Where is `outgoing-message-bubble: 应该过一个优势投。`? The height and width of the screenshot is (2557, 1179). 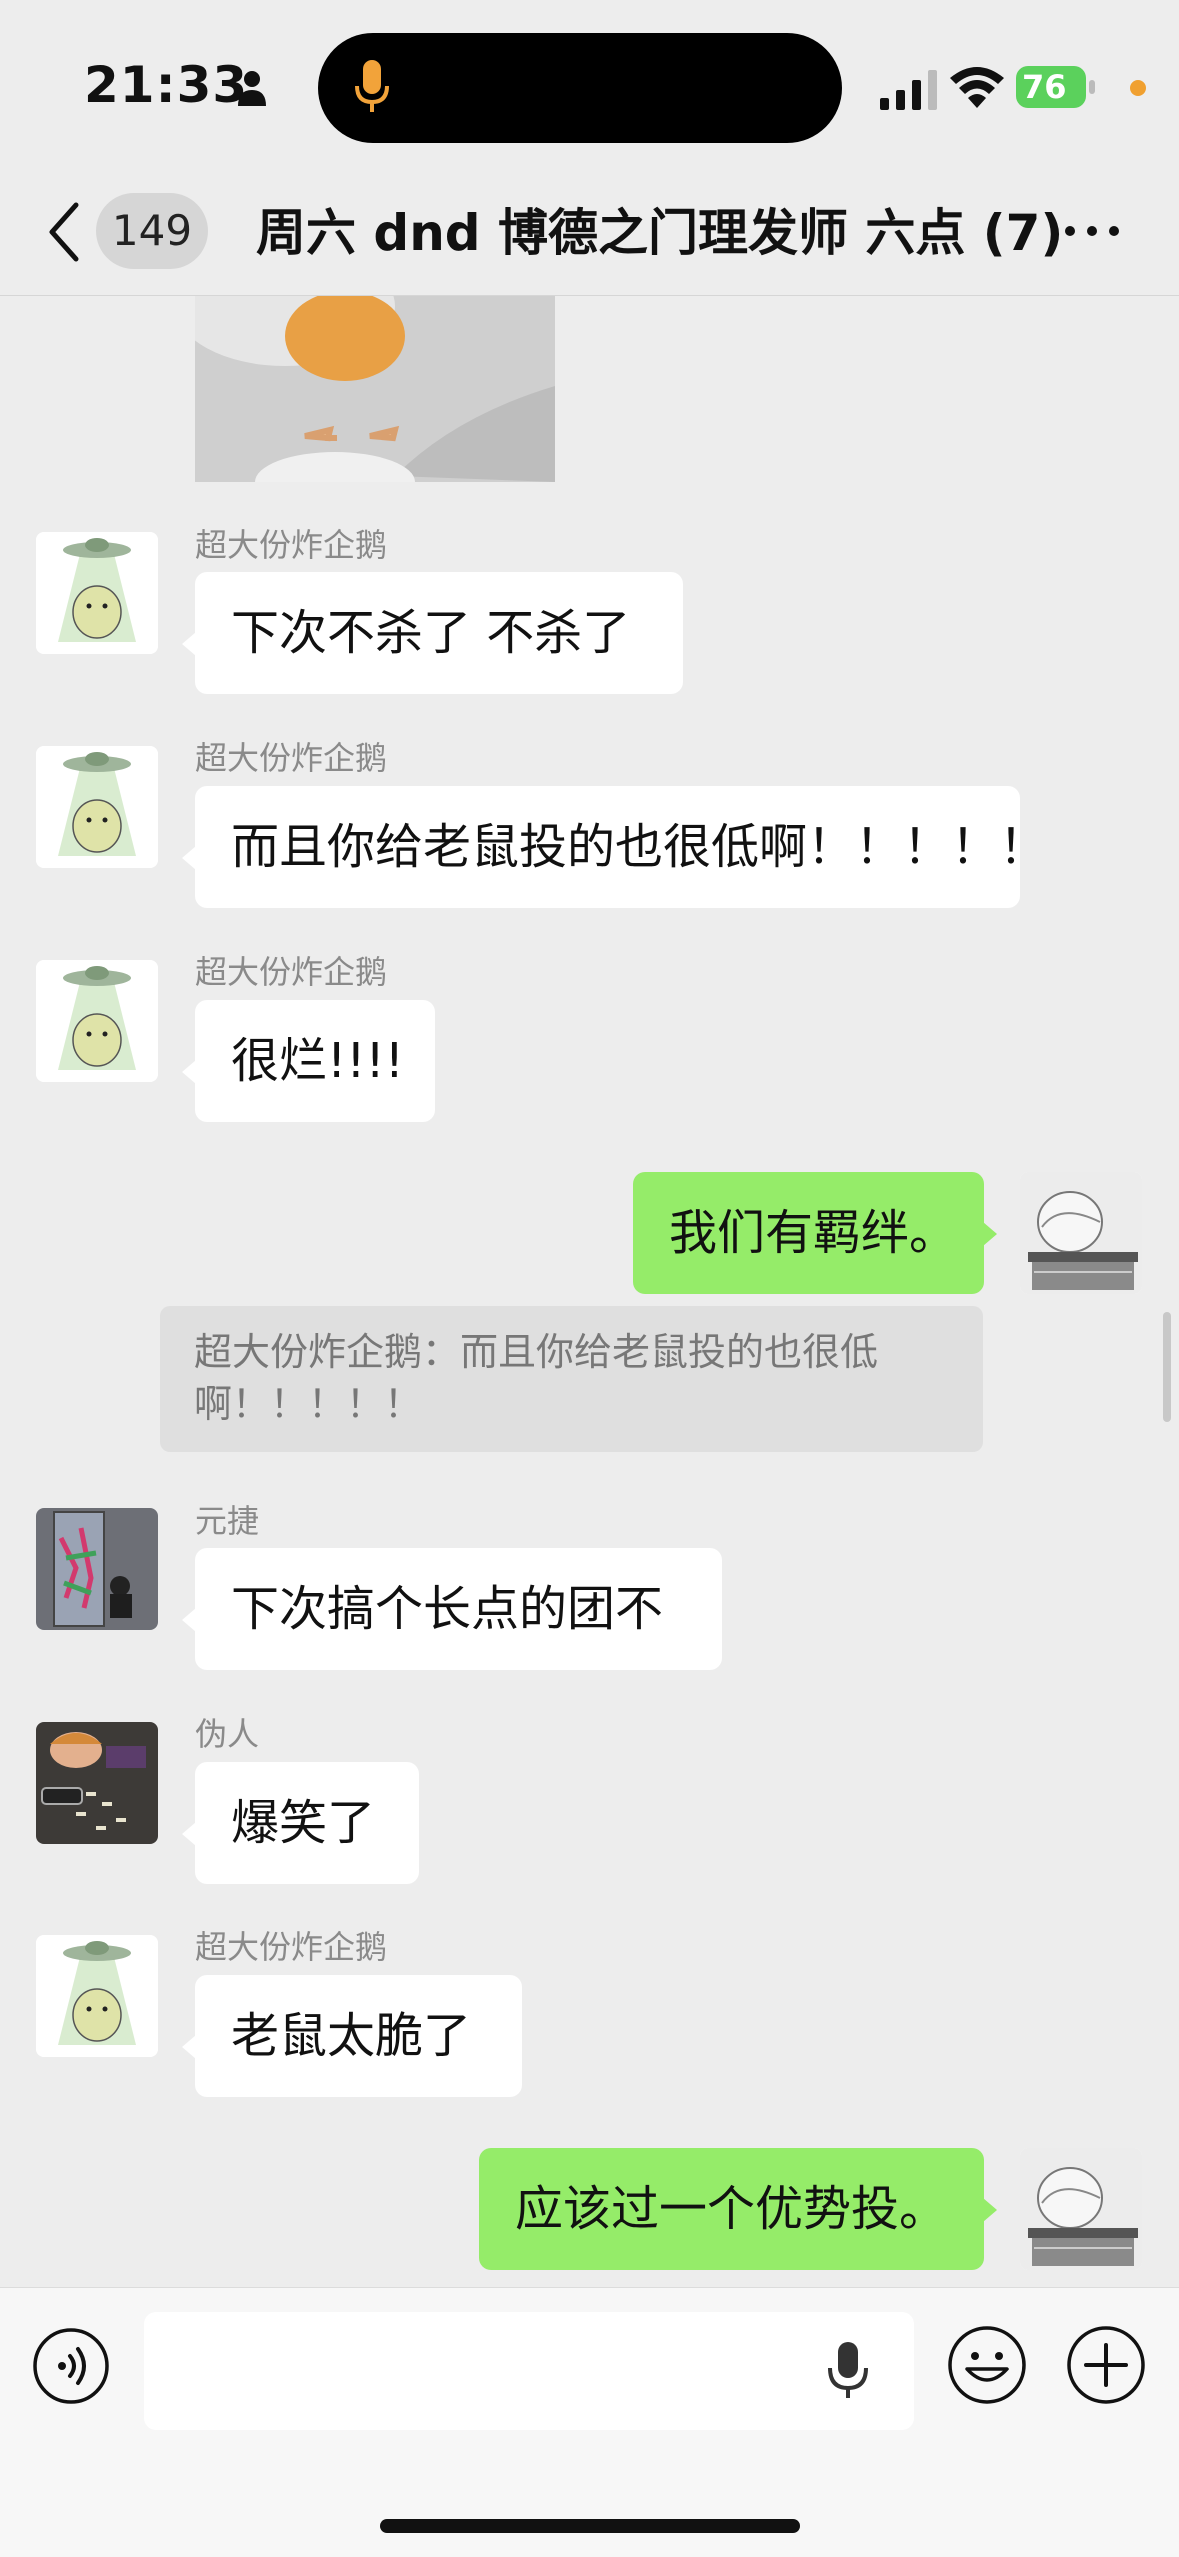 outgoing-message-bubble: 应该过一个优势投。 is located at coordinates (731, 2209).